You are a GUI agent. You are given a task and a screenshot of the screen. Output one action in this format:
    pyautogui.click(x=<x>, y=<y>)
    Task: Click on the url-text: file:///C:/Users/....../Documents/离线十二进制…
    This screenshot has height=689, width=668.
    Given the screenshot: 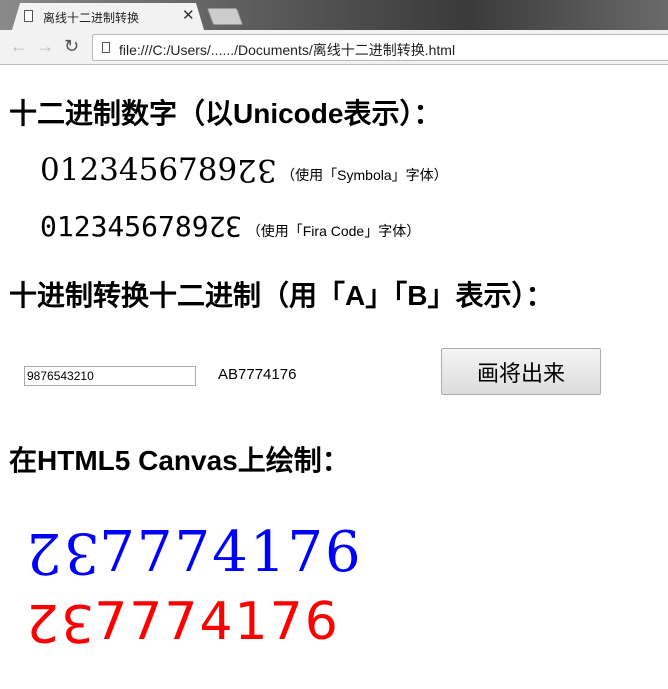 What is the action you would take?
    pyautogui.click(x=287, y=50)
    